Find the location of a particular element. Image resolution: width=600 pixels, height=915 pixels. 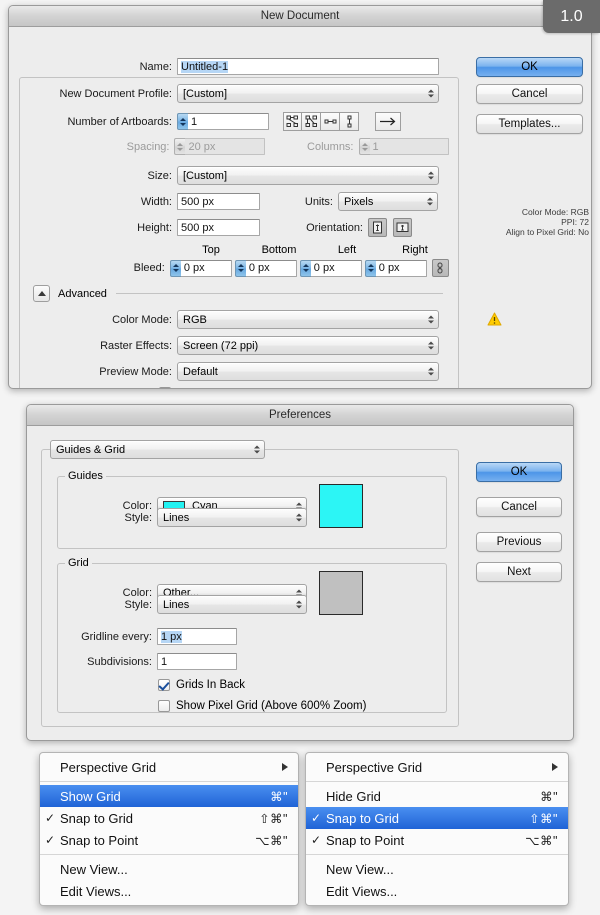

gridline-input: 1 px is located at coordinates (197, 636).